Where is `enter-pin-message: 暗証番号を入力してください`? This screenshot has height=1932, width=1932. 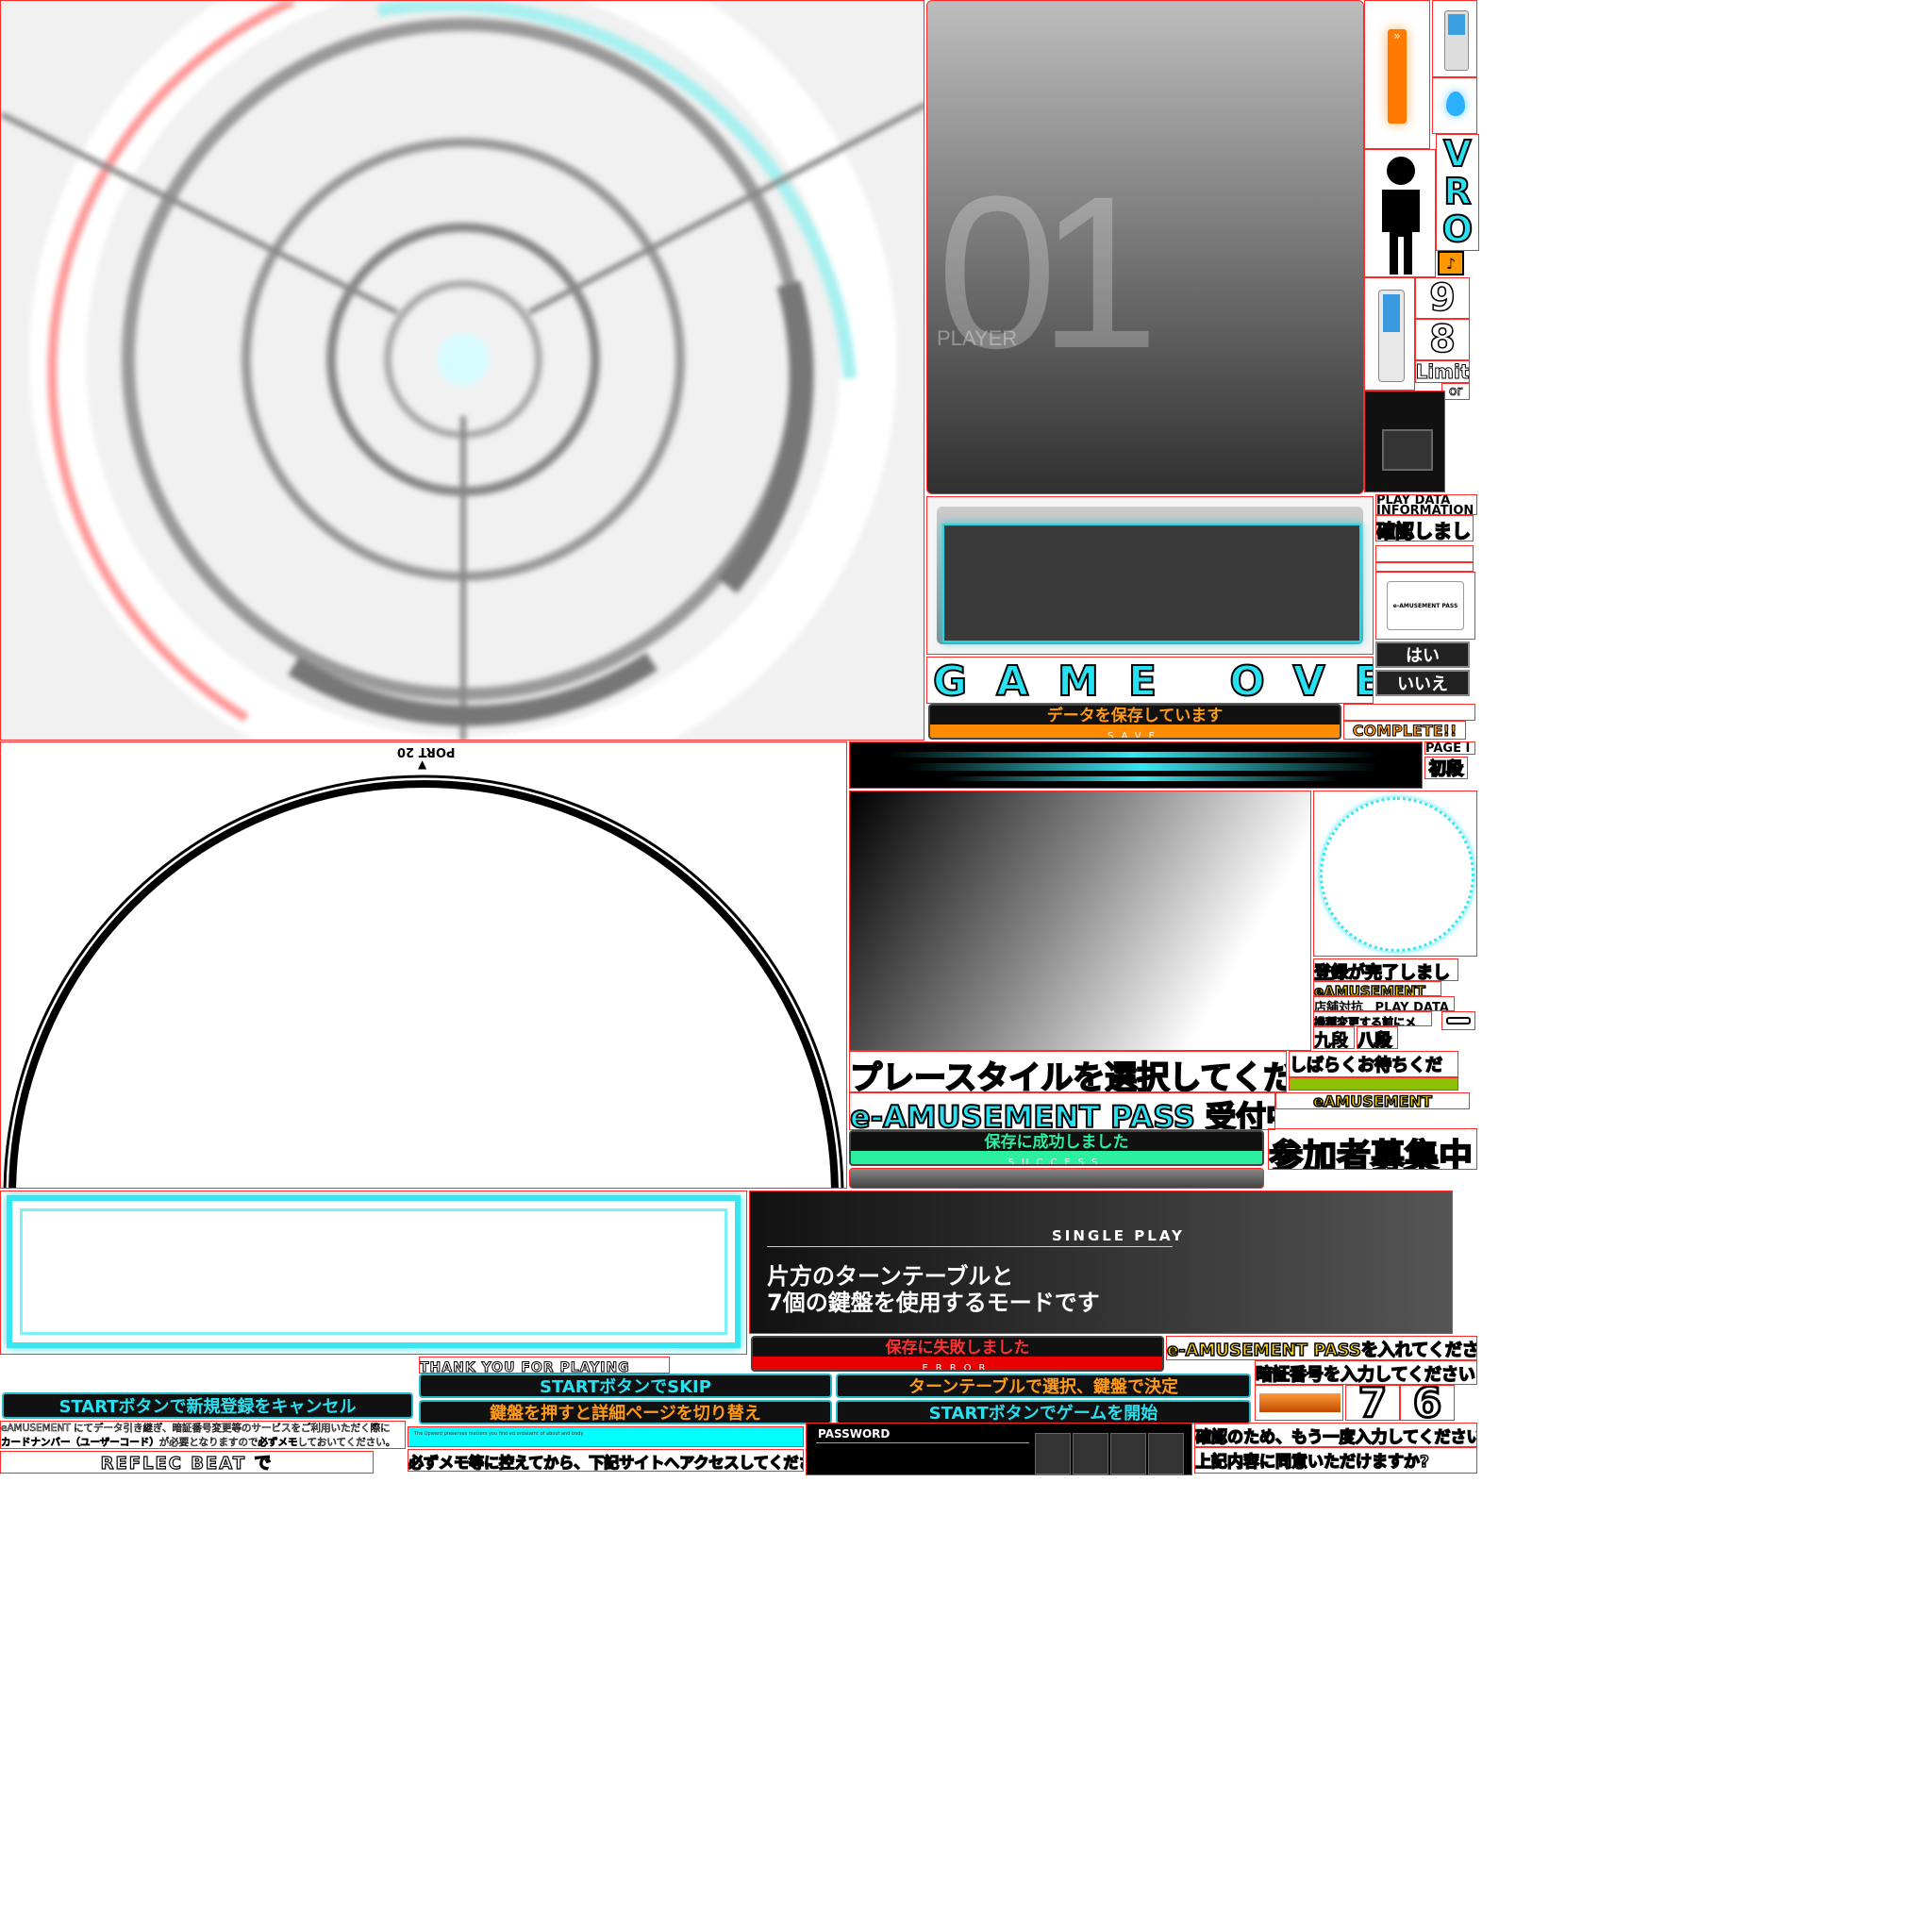
enter-pin-message: 暗証番号を入力してください is located at coordinates (1366, 1373).